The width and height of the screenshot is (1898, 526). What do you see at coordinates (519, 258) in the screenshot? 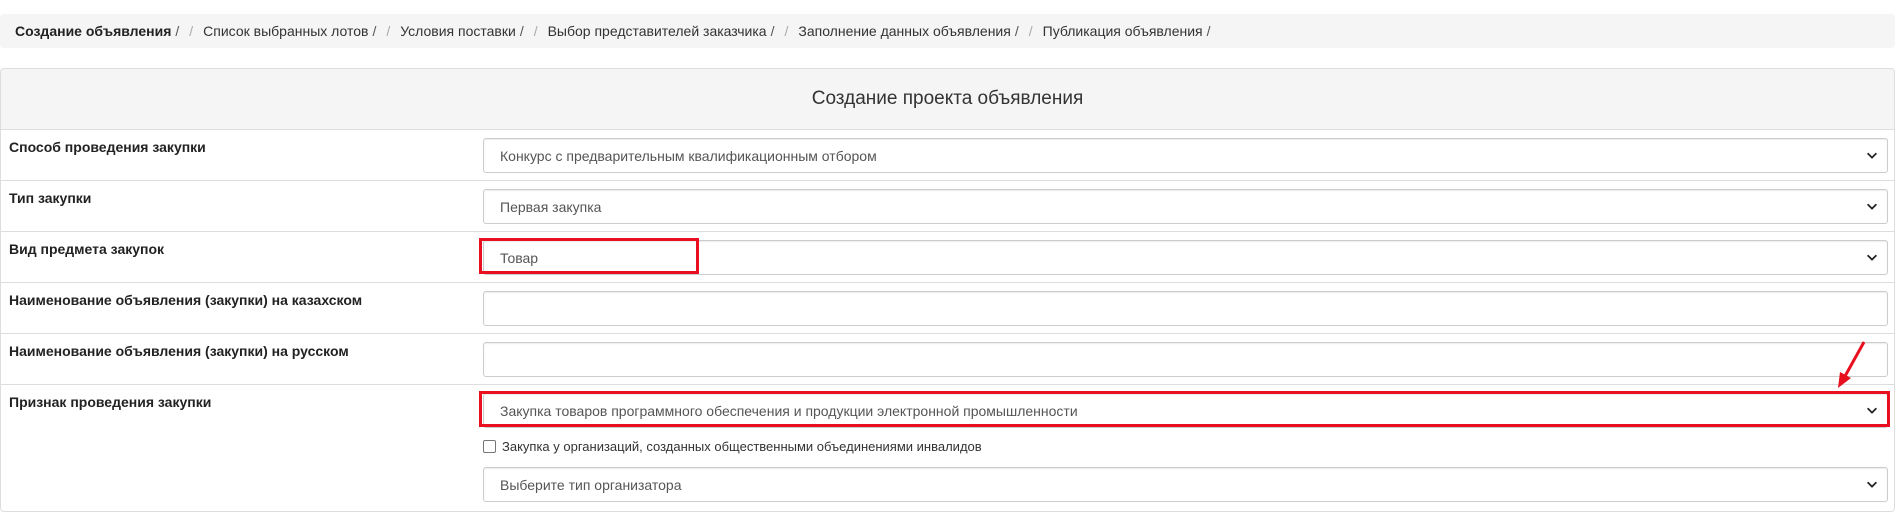
I see `subject-select-value: Товар` at bounding box center [519, 258].